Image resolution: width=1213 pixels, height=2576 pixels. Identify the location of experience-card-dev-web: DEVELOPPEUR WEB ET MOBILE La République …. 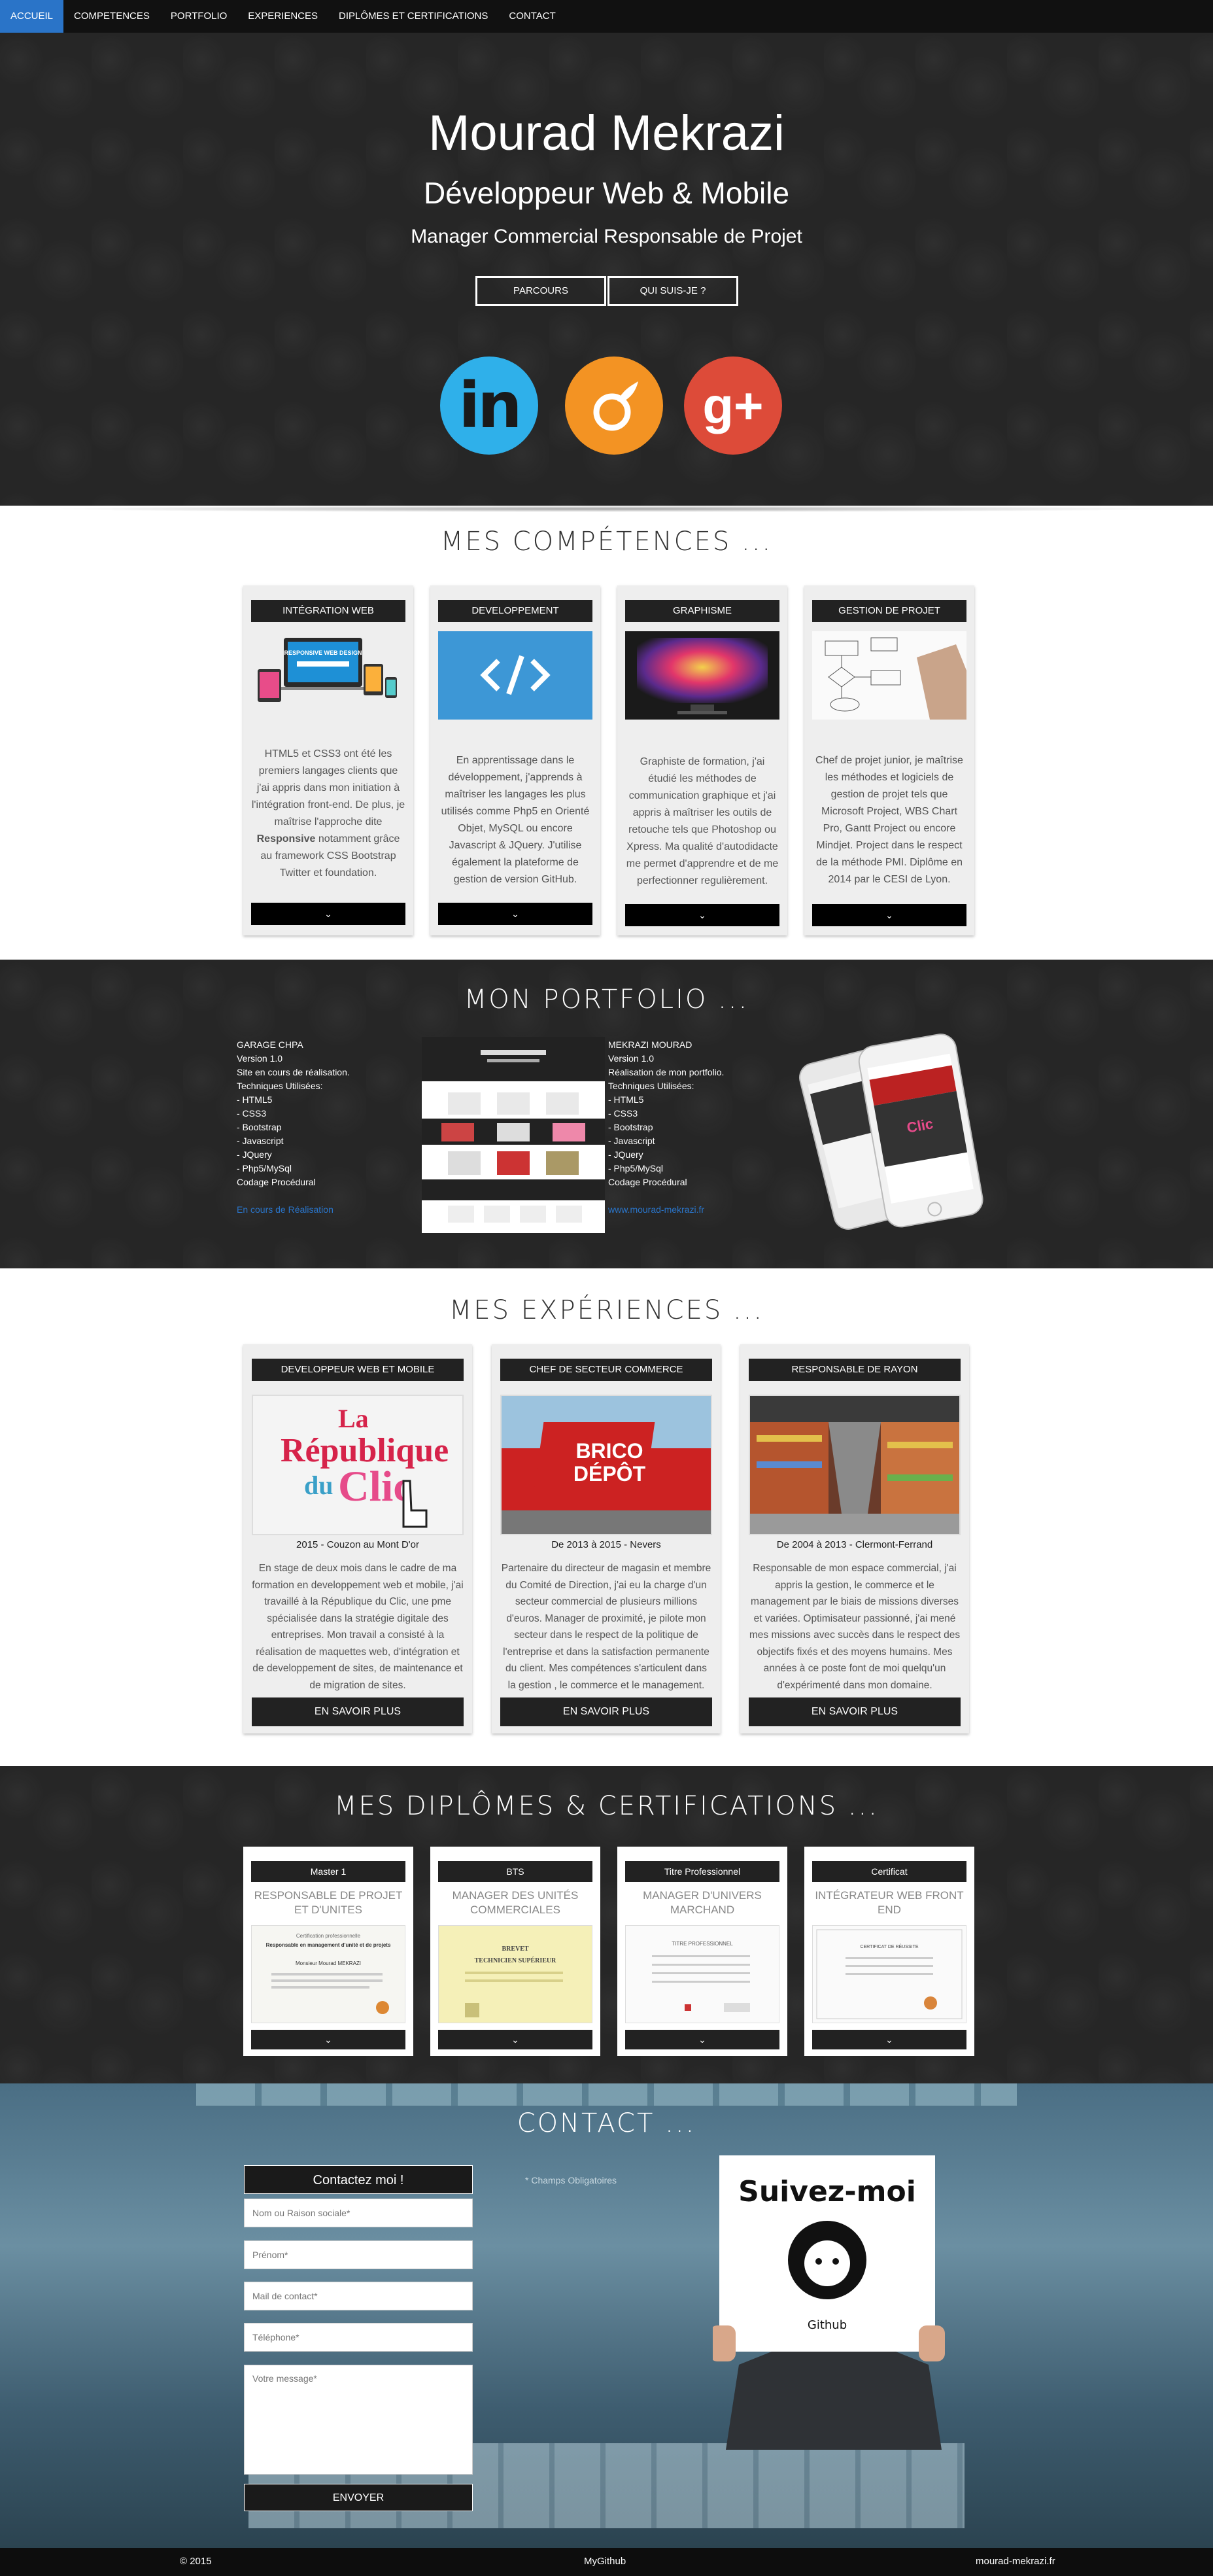
(358, 1538).